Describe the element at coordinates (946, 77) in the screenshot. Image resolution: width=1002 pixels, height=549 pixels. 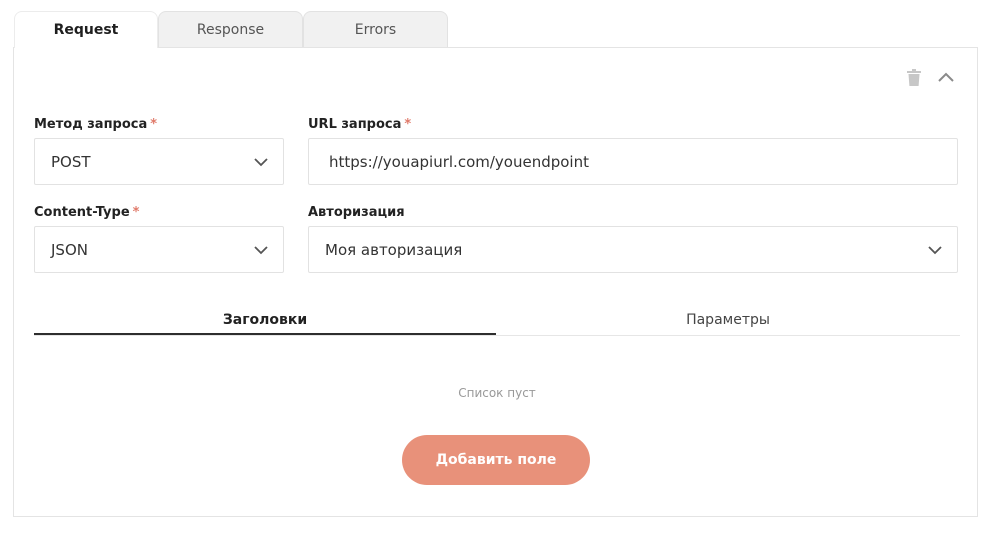
I see `chevron-up-icon` at that location.